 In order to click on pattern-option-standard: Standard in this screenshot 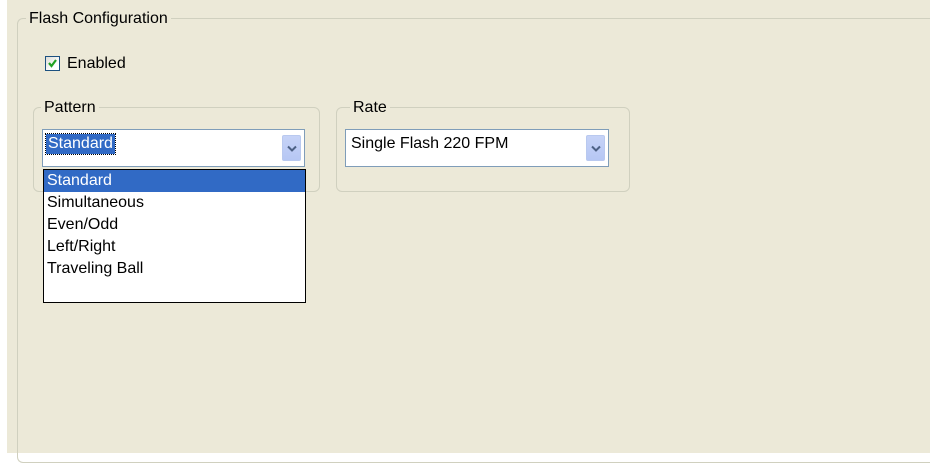, I will do `click(174, 181)`.